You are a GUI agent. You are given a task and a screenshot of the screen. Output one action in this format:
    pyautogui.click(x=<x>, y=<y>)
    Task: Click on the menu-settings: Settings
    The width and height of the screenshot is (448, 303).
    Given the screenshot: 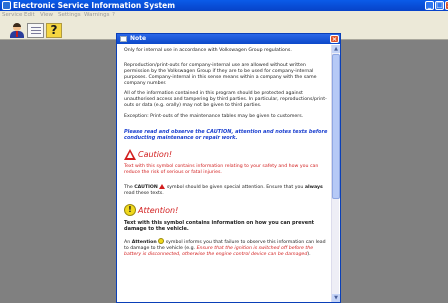 What is the action you would take?
    pyautogui.click(x=69, y=15)
    